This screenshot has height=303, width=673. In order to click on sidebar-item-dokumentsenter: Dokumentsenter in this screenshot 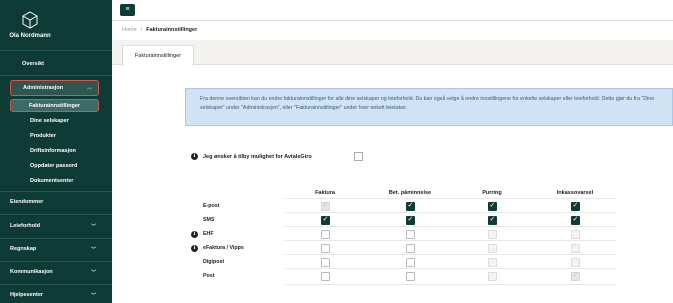, I will do `click(51, 181)`.